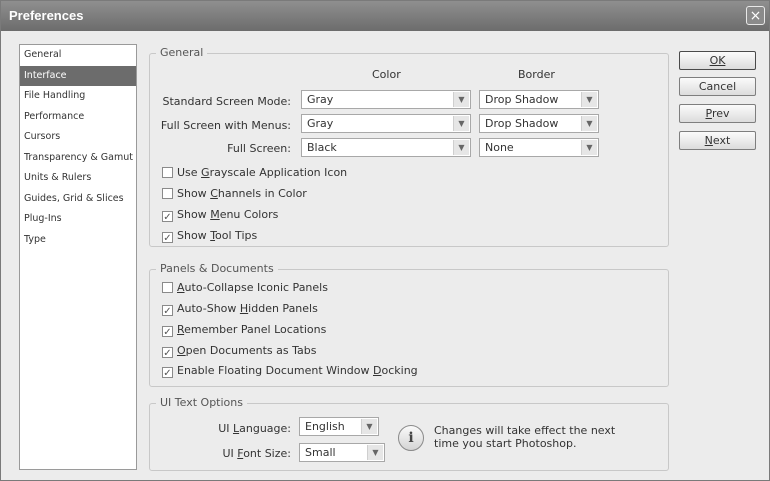 The image size is (770, 481). I want to click on show-channels-in-color-checkbox: Show Channels in Color, so click(234, 193).